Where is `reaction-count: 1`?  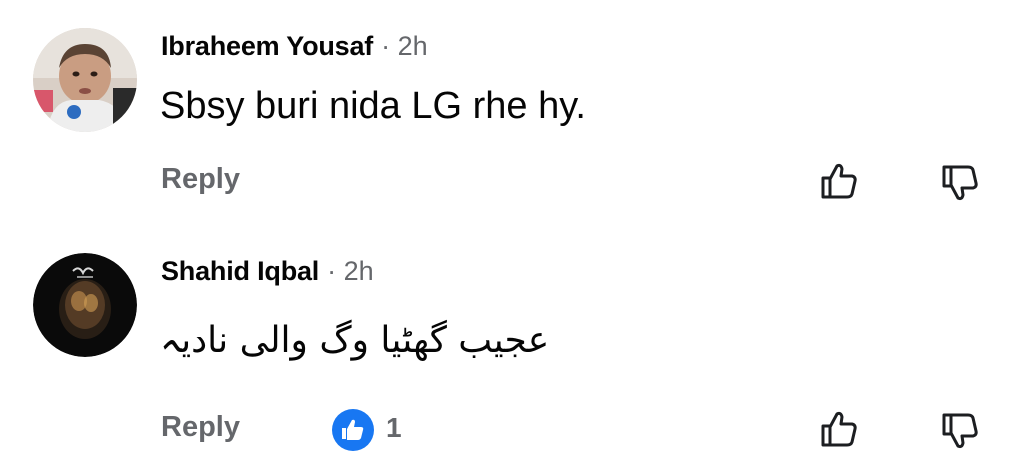
reaction-count: 1 is located at coordinates (394, 427).